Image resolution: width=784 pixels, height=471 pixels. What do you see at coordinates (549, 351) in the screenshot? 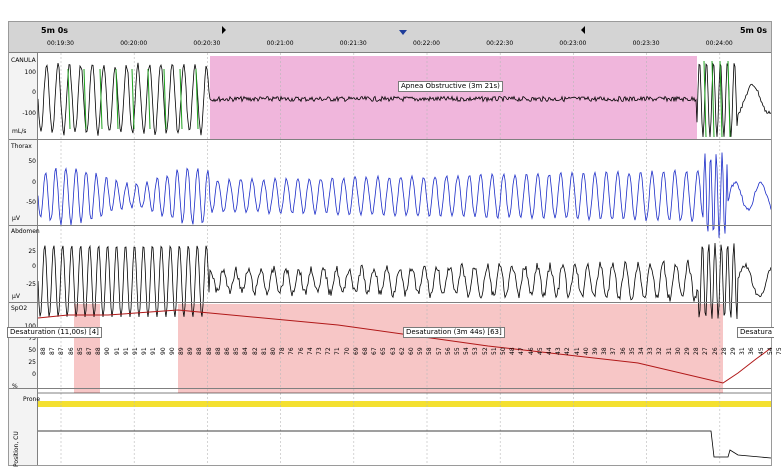
I see `spo2-value-label: 44` at bounding box center [549, 351].